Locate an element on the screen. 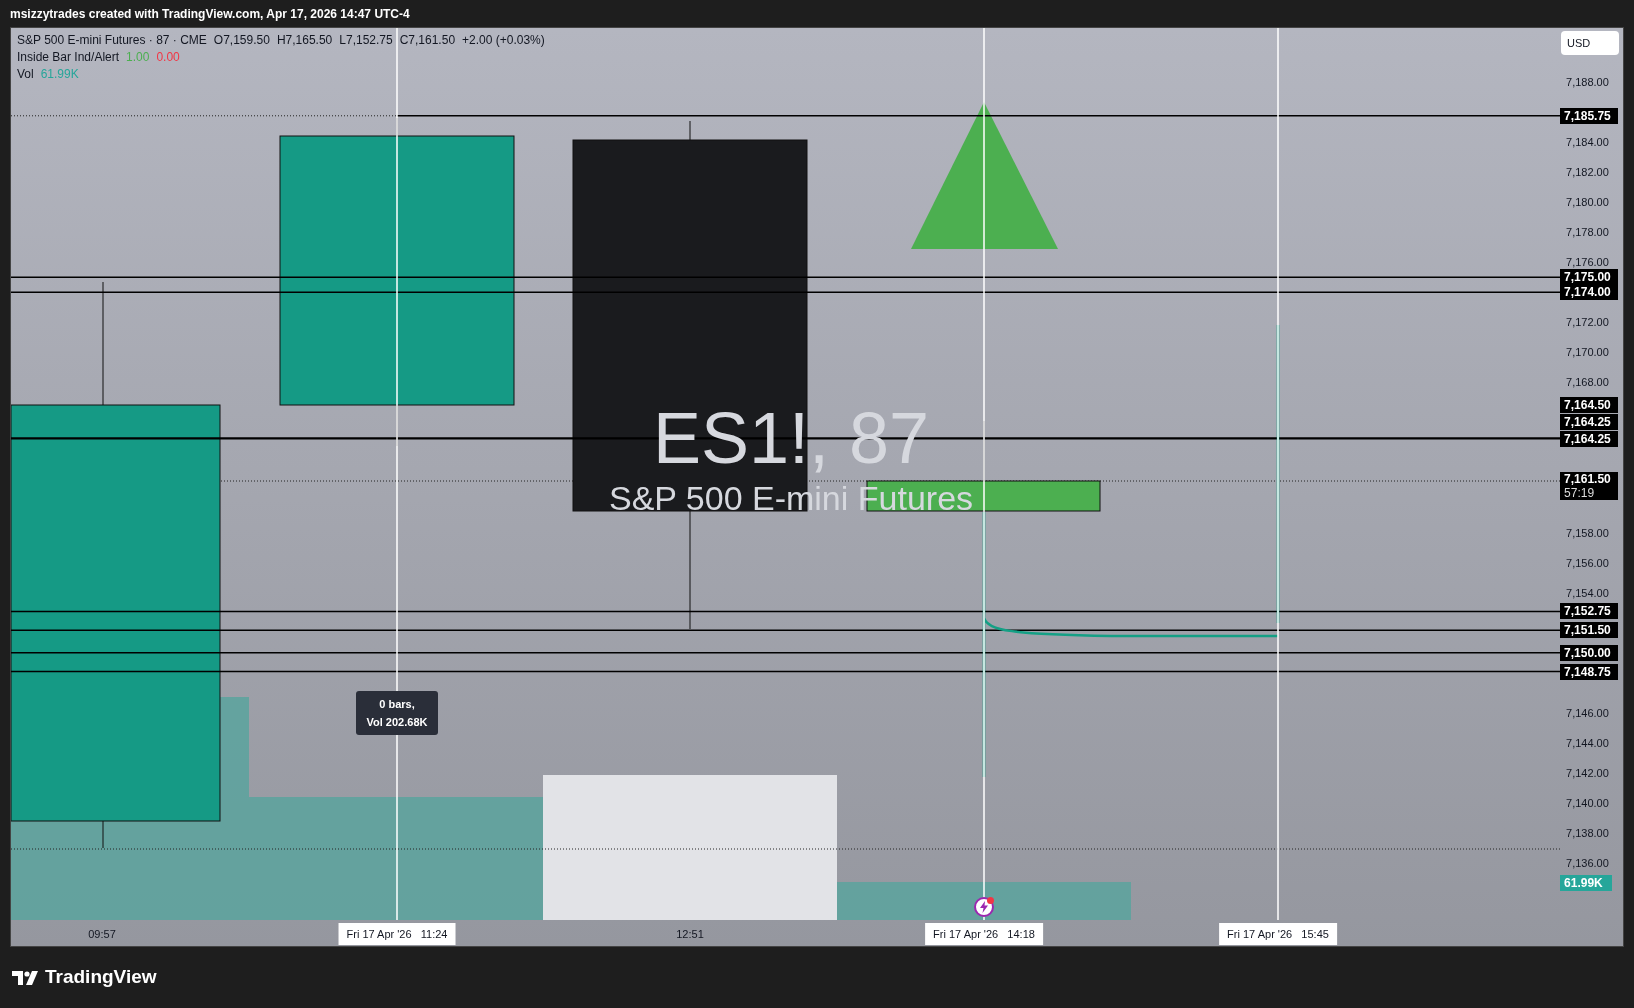 This screenshot has height=1008, width=1634. indicator-value: 0.00 is located at coordinates (168, 57).